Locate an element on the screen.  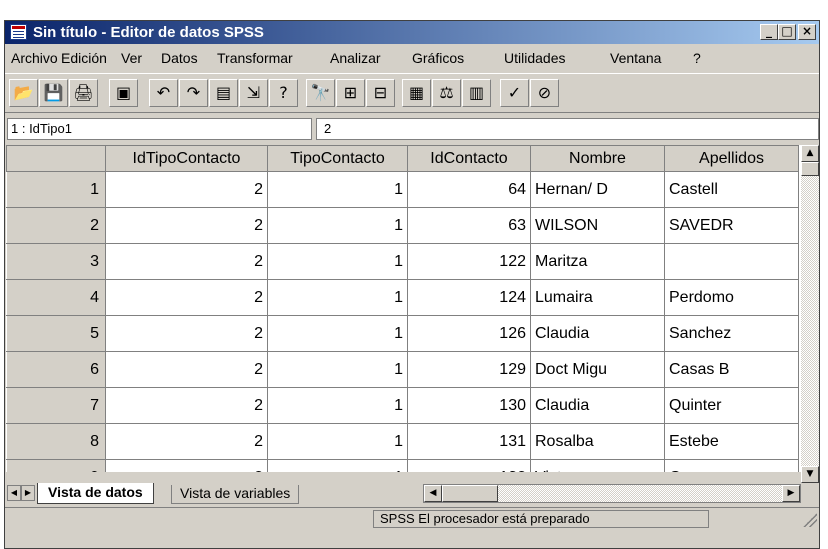
row-header: 9 is located at coordinates (56, 465).